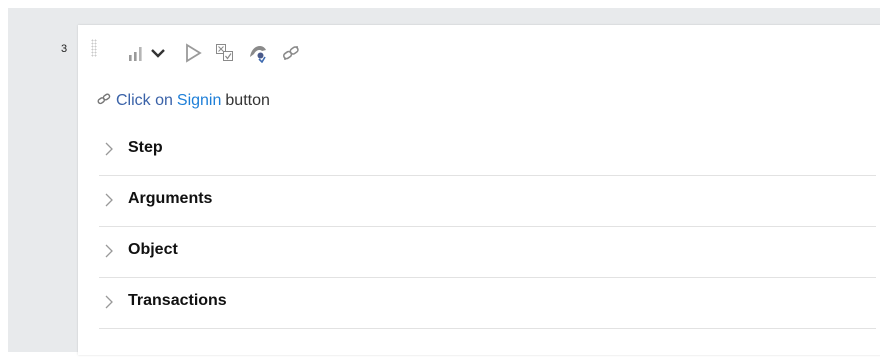  I want to click on action-verb: Click on, so click(144, 100).